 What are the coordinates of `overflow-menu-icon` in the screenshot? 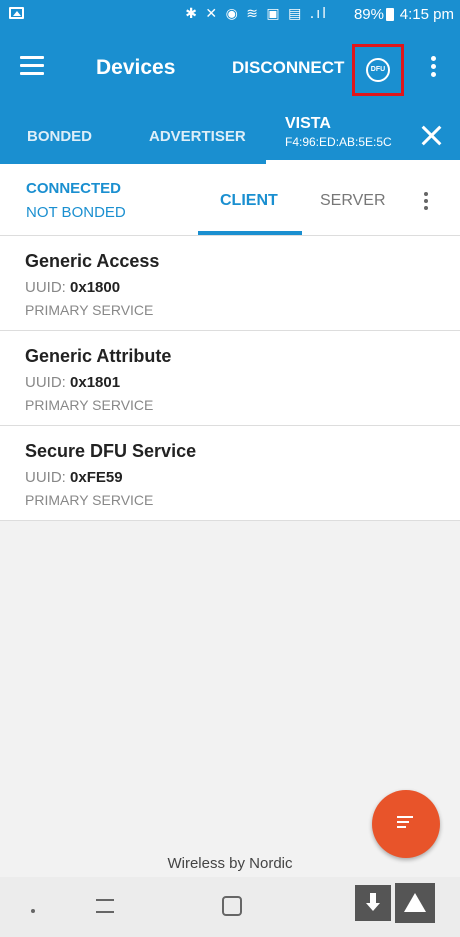 It's located at (433, 68).